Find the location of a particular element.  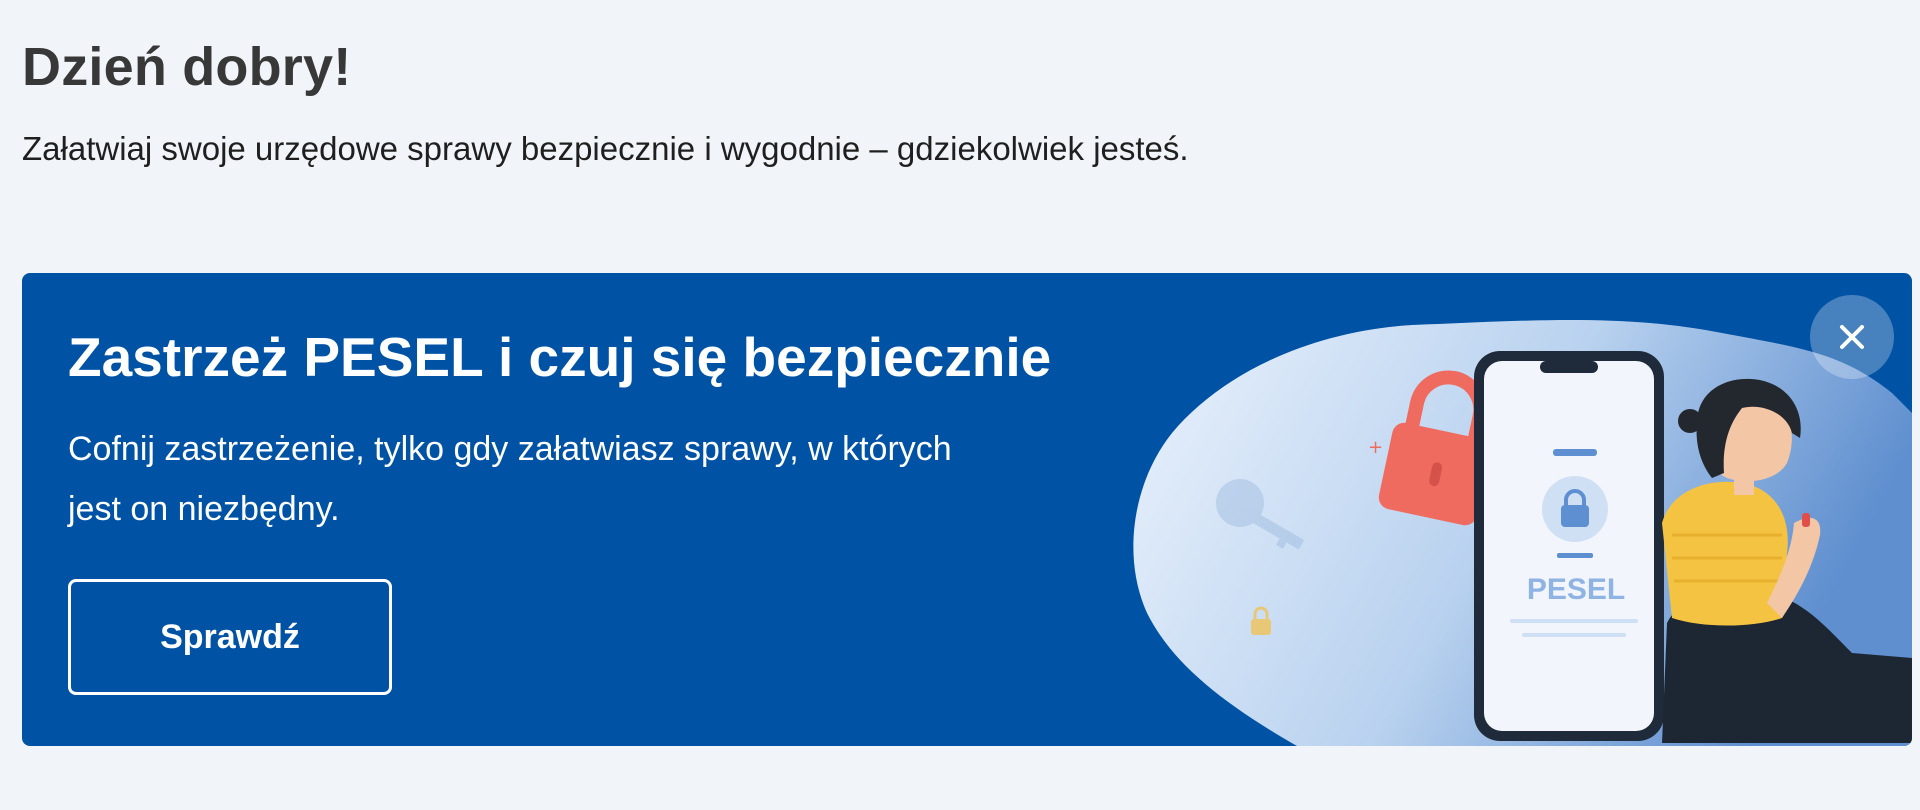

close-icon is located at coordinates (1852, 337).